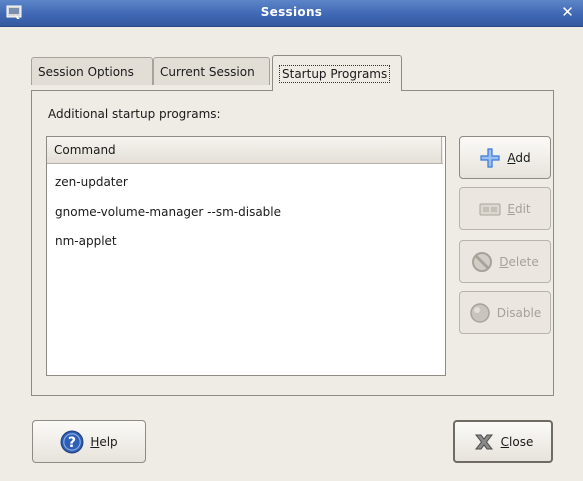 The image size is (583, 481). What do you see at coordinates (519, 208) in the screenshot?
I see `edit-button-label: Edit` at bounding box center [519, 208].